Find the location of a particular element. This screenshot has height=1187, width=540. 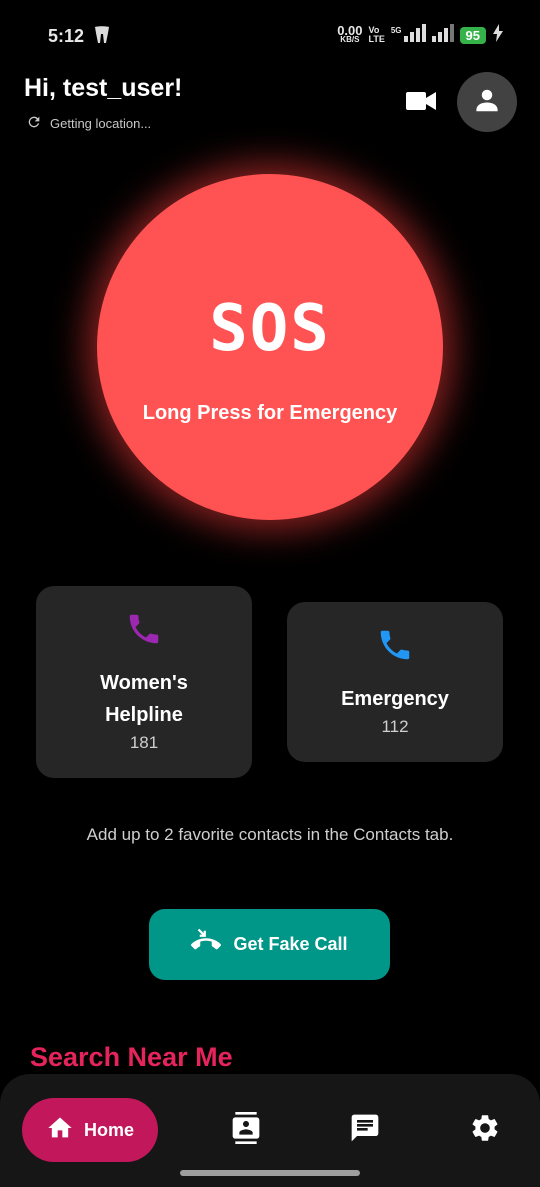

chat-icon is located at coordinates (365, 1130).